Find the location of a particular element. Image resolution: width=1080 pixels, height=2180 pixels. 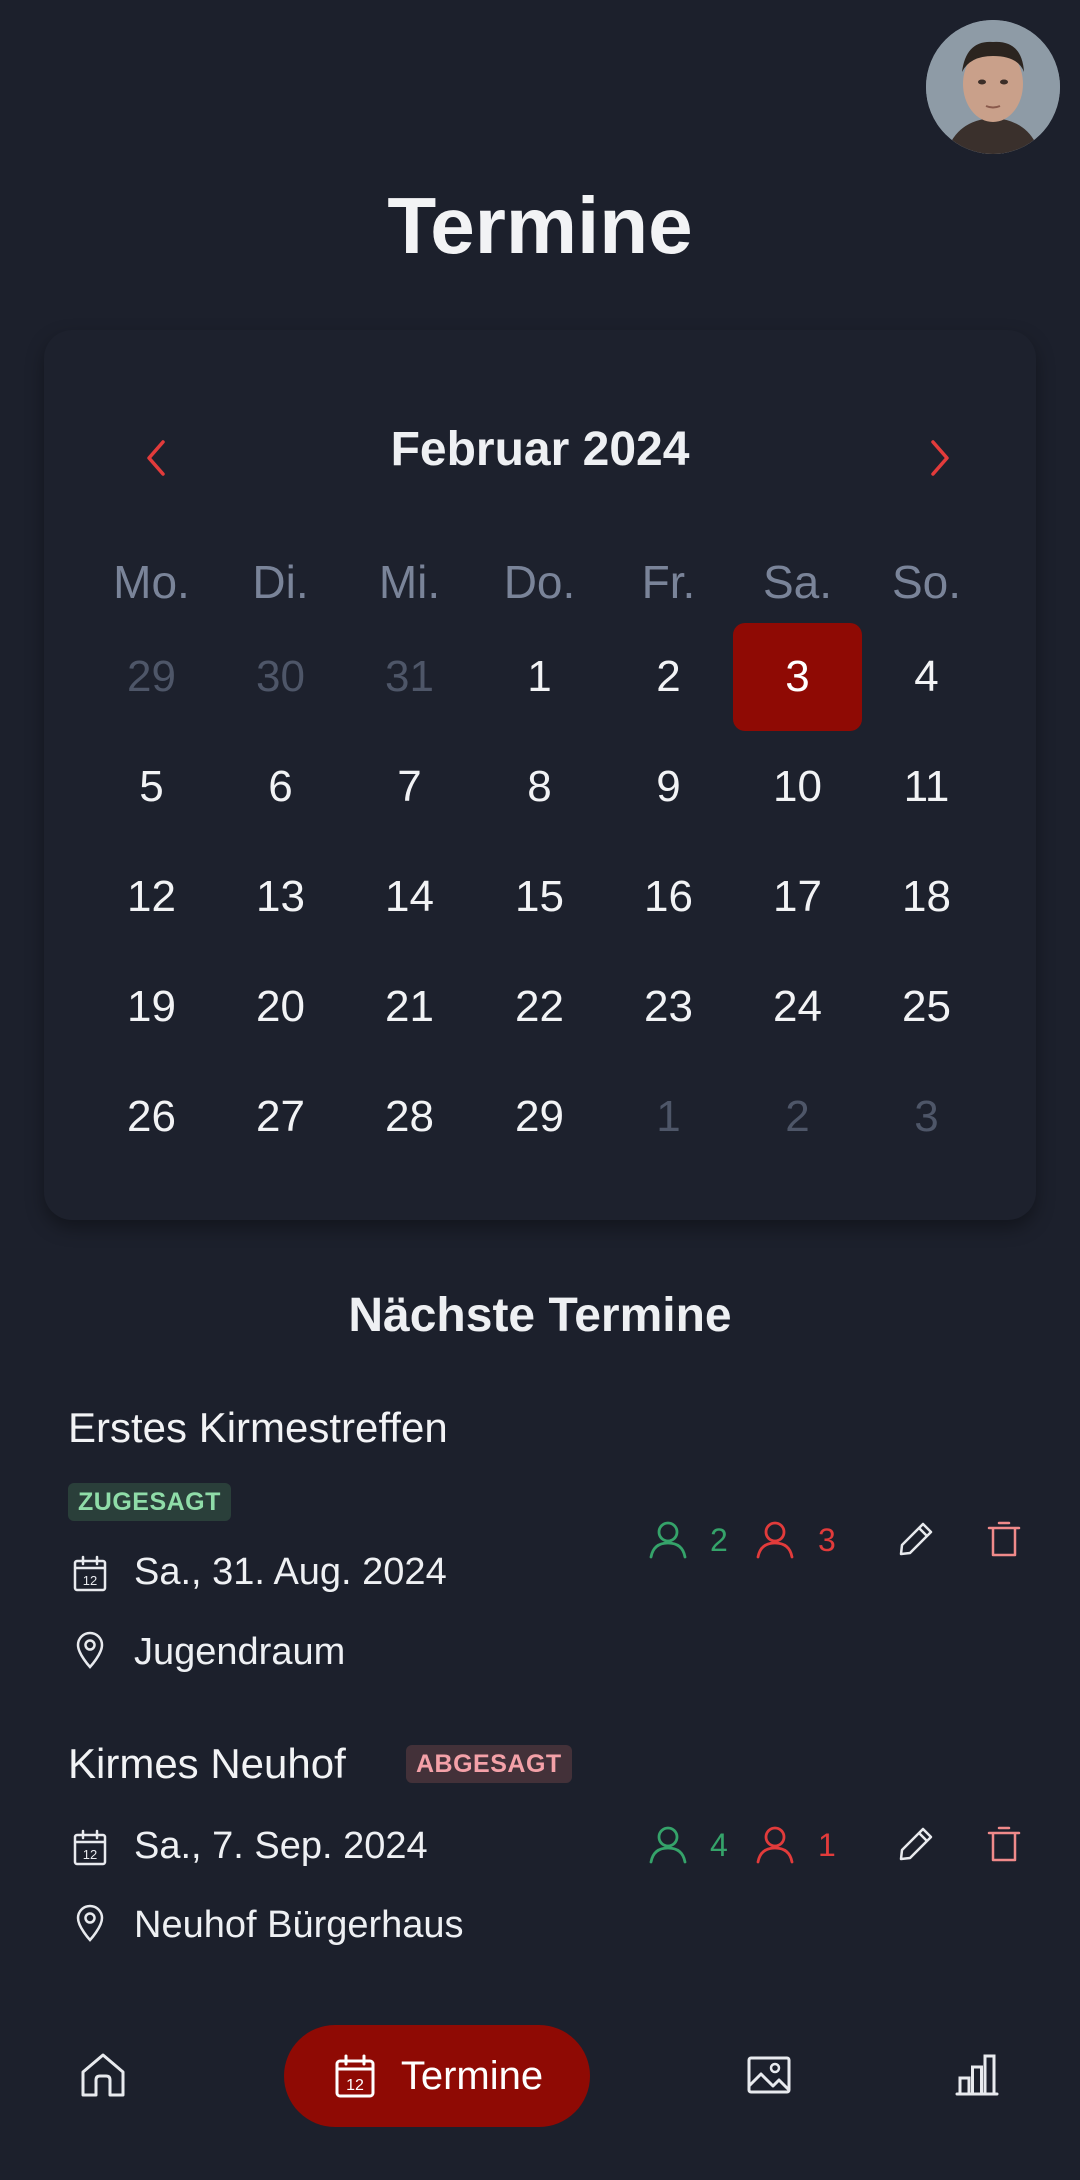

upcoming-section-title: Nächste Termine is located at coordinates (540, 1315).